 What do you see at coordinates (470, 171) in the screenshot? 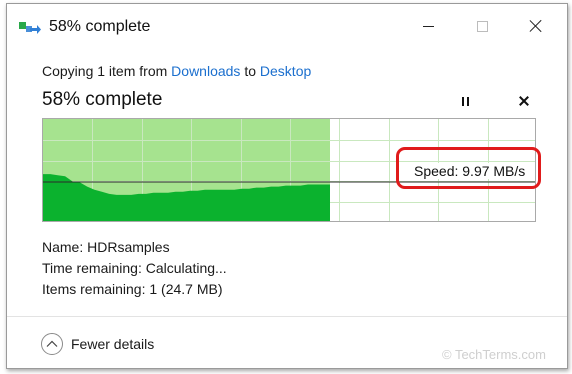
I see `speed-label: Speed: 9.97 MB/s` at bounding box center [470, 171].